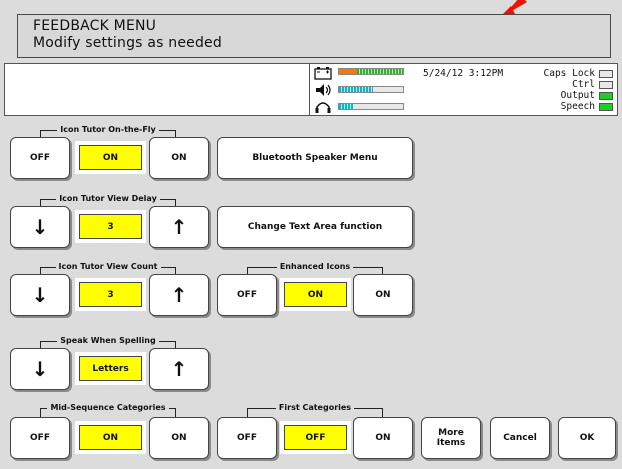 This screenshot has width=622, height=469. Describe the element at coordinates (110, 294) in the screenshot. I see `icon-tutor-view-count-value: 3` at that location.